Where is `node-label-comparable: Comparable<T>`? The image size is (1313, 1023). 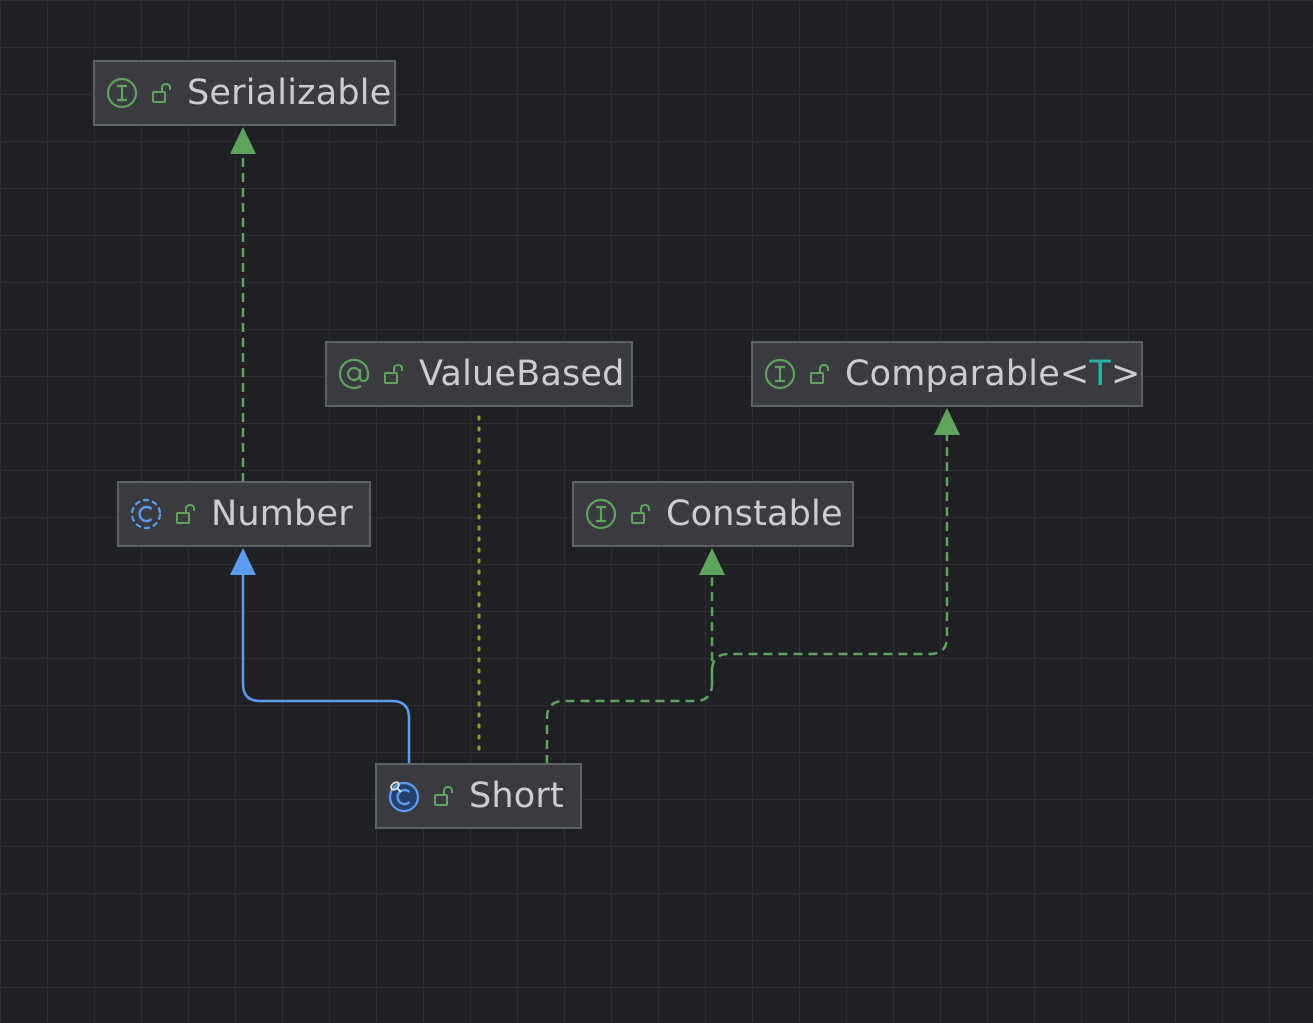 node-label-comparable: Comparable<T> is located at coordinates (993, 373).